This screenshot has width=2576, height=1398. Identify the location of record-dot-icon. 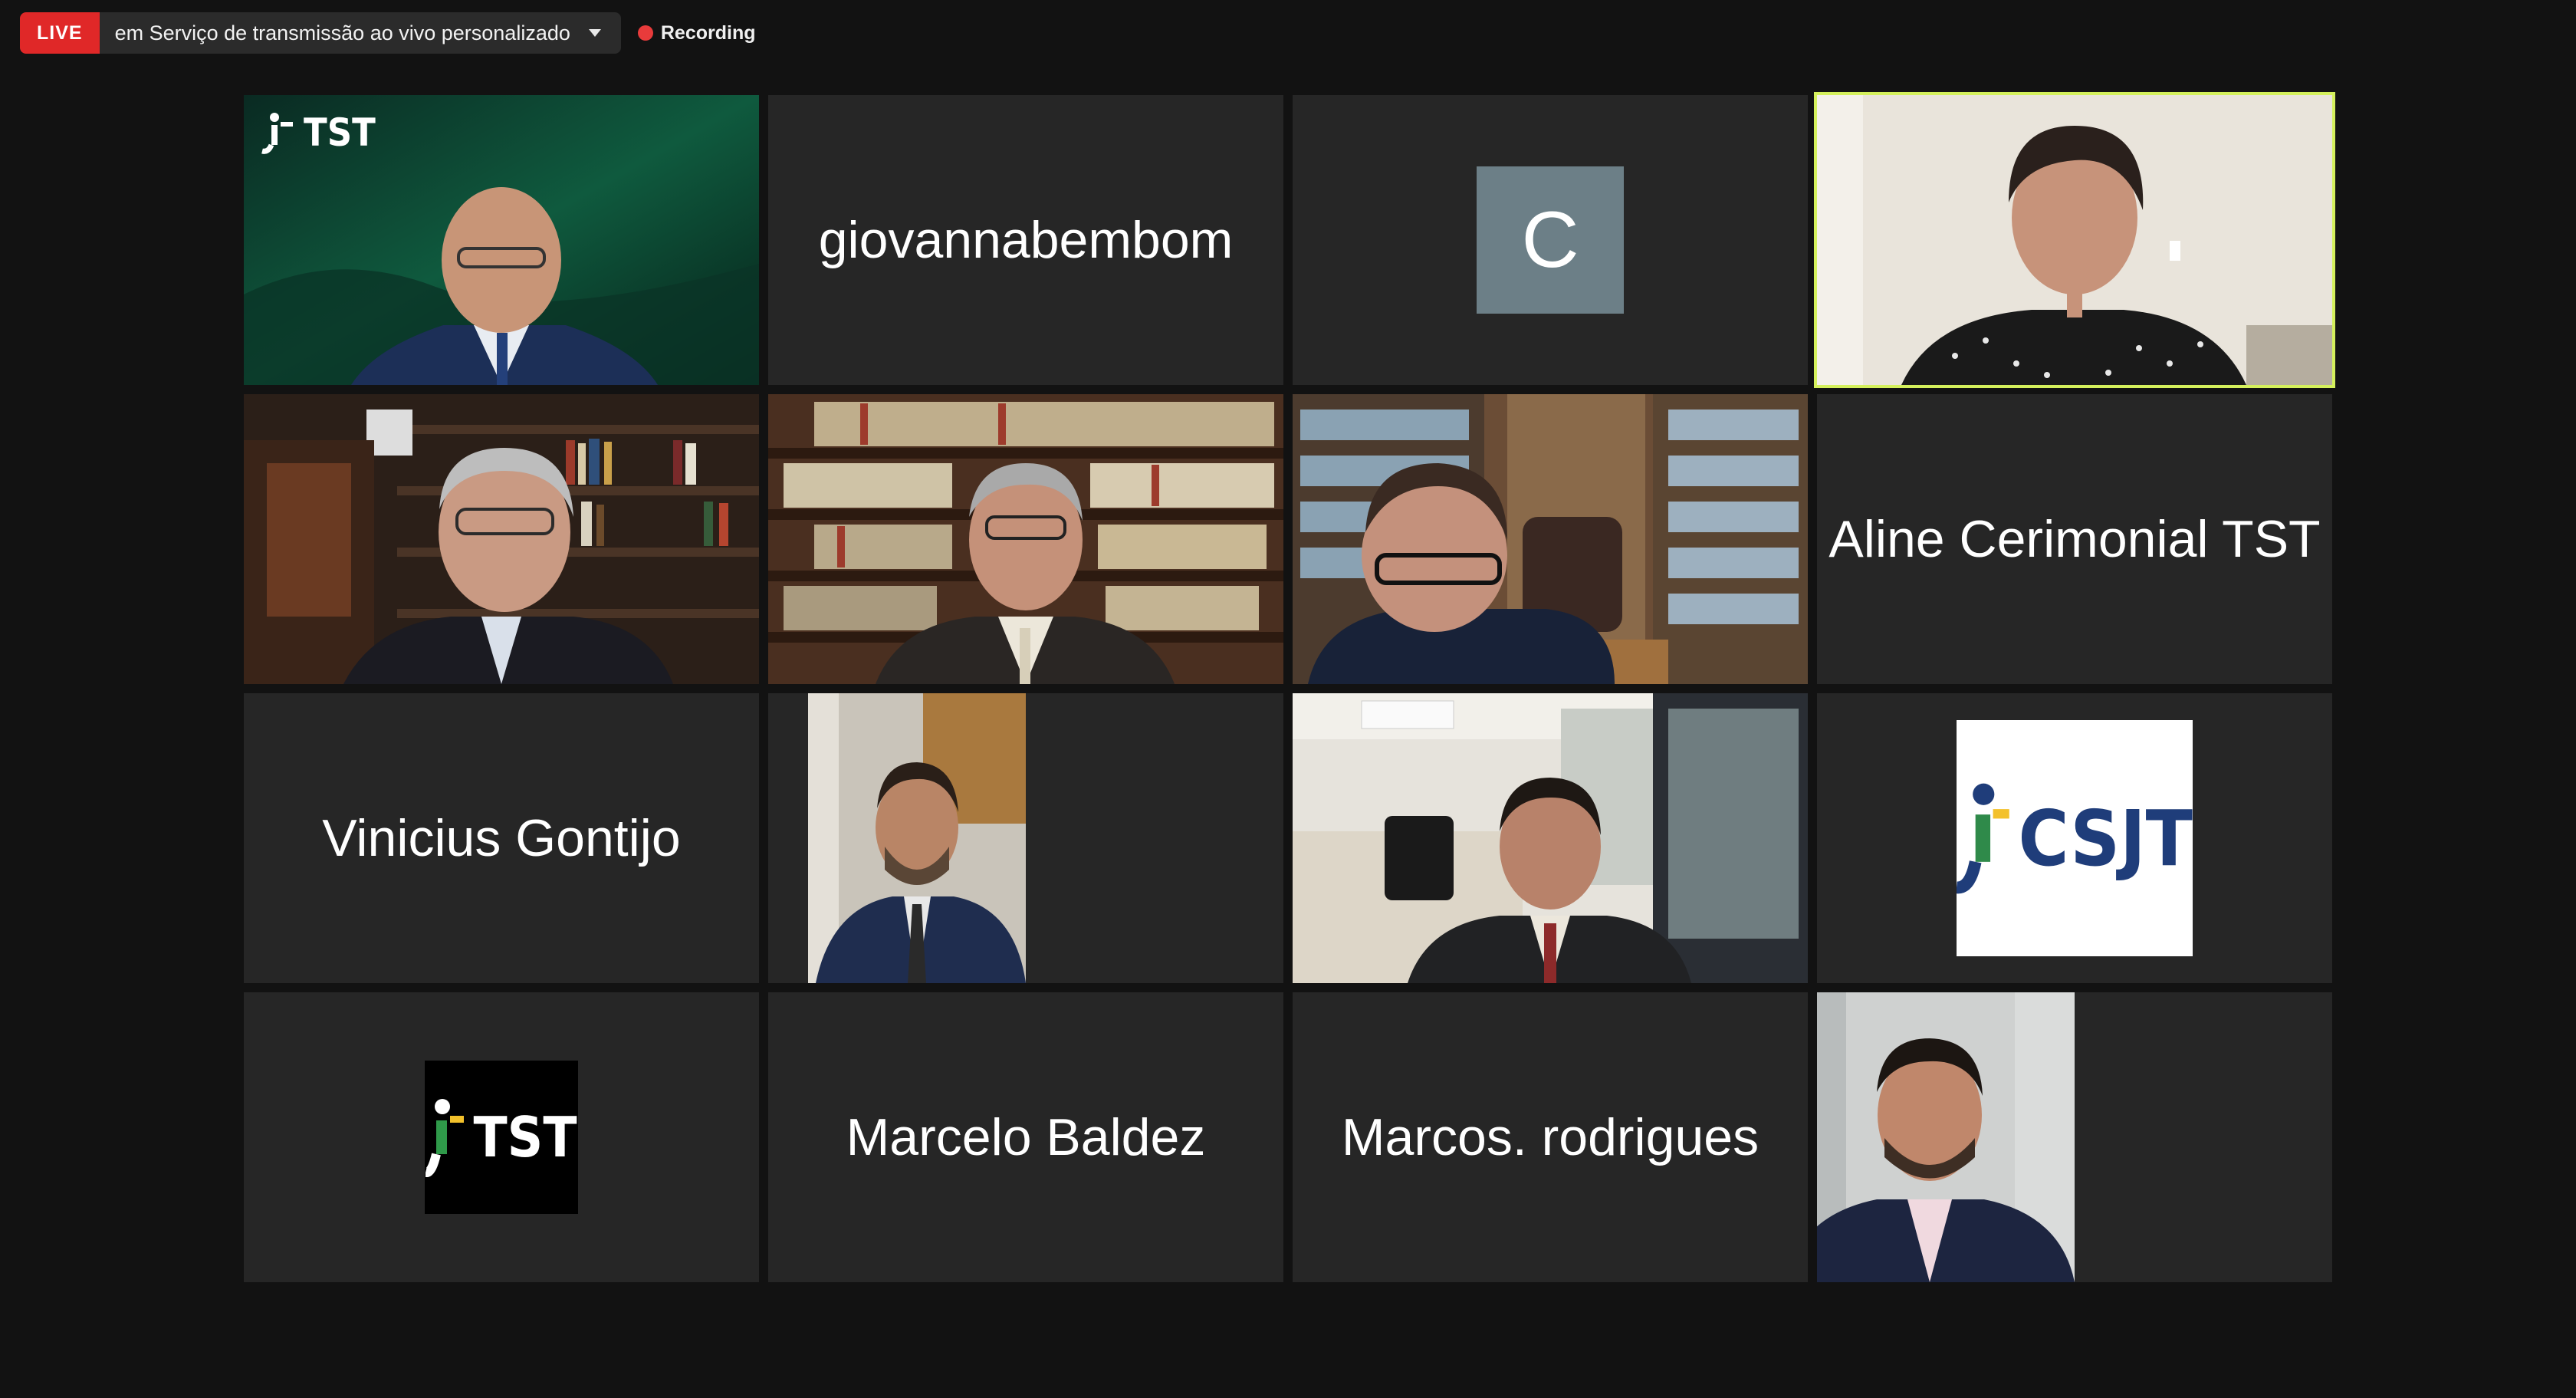
(645, 33).